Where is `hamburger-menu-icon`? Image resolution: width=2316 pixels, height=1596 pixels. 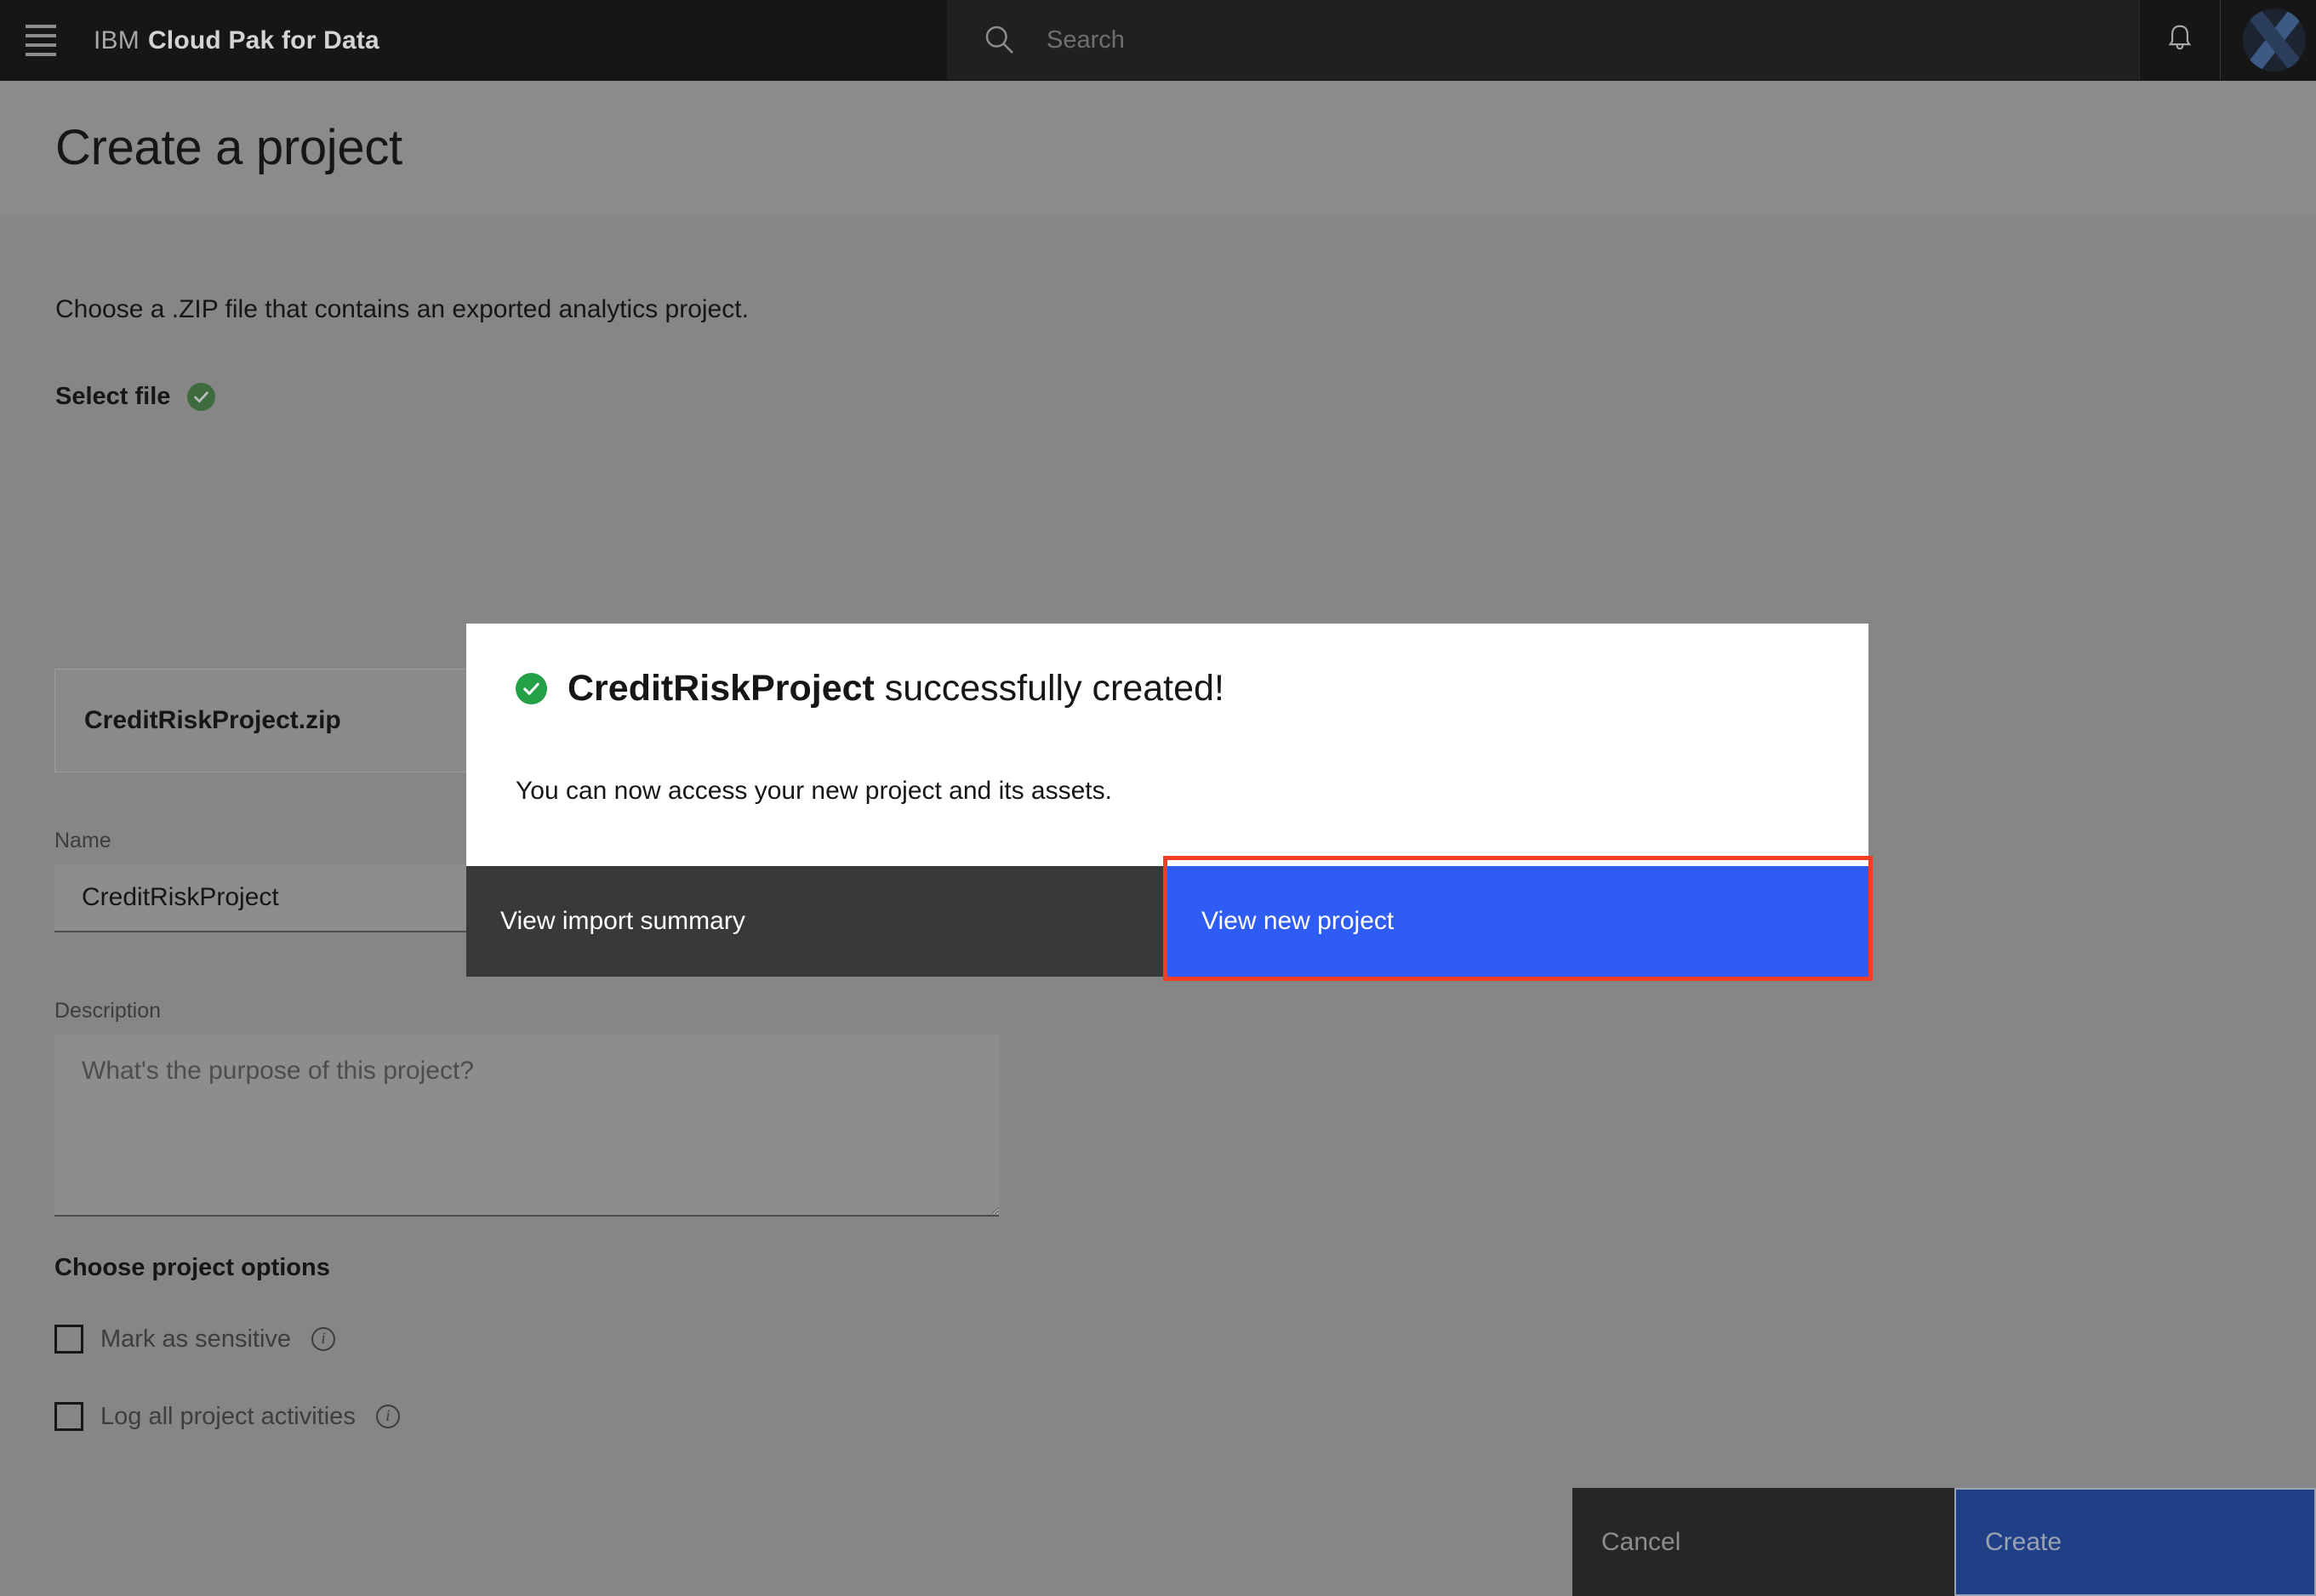
hamburger-menu-icon is located at coordinates (40, 40).